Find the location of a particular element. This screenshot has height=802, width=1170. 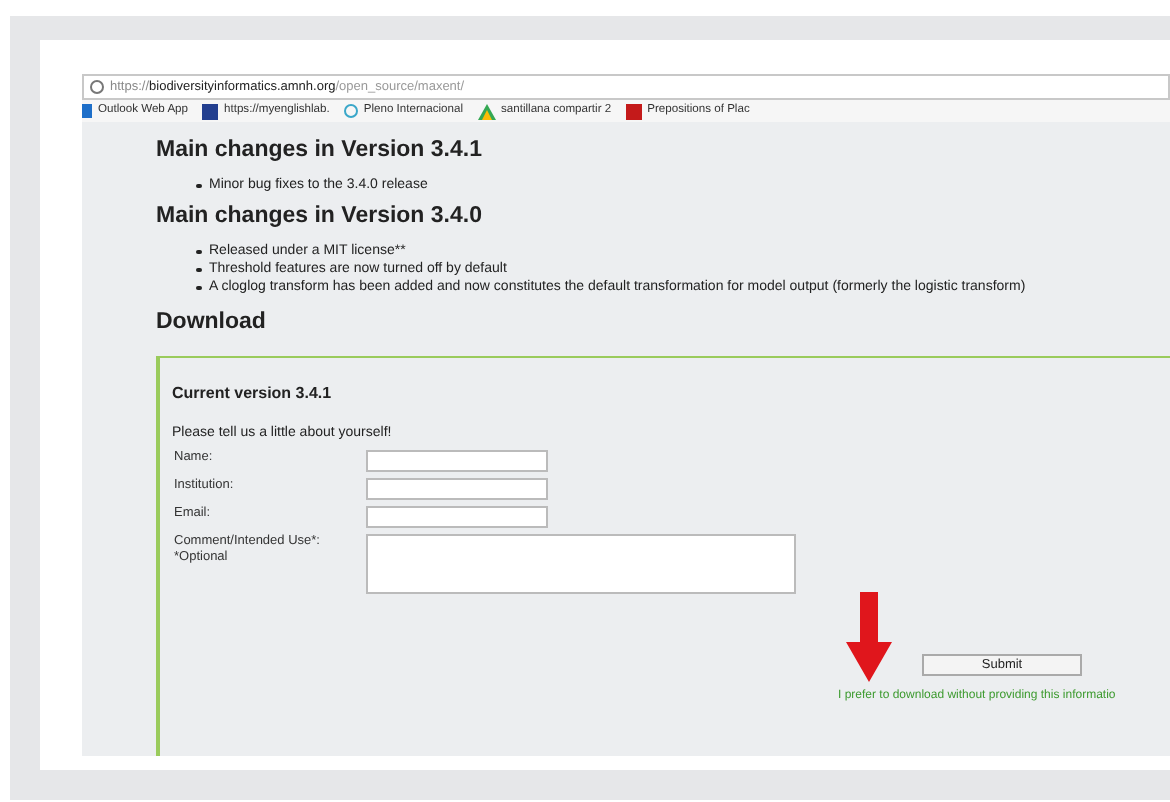

info-icon is located at coordinates (97, 87).